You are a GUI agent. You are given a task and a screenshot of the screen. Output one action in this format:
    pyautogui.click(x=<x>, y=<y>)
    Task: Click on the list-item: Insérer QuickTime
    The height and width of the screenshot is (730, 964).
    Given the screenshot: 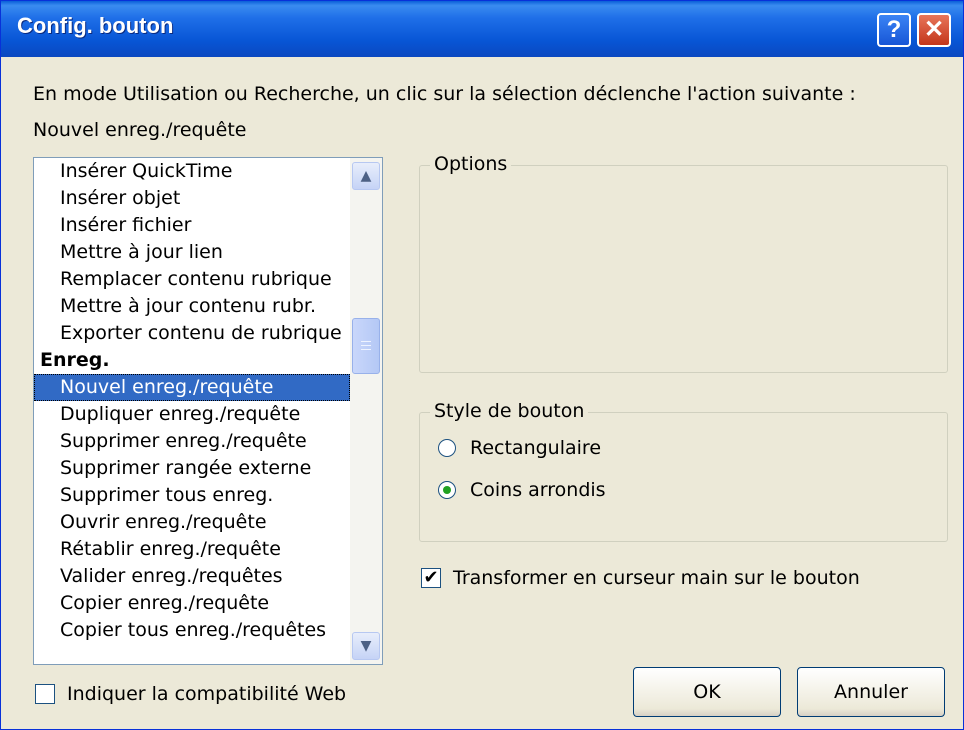 What is the action you would take?
    pyautogui.click(x=192, y=171)
    